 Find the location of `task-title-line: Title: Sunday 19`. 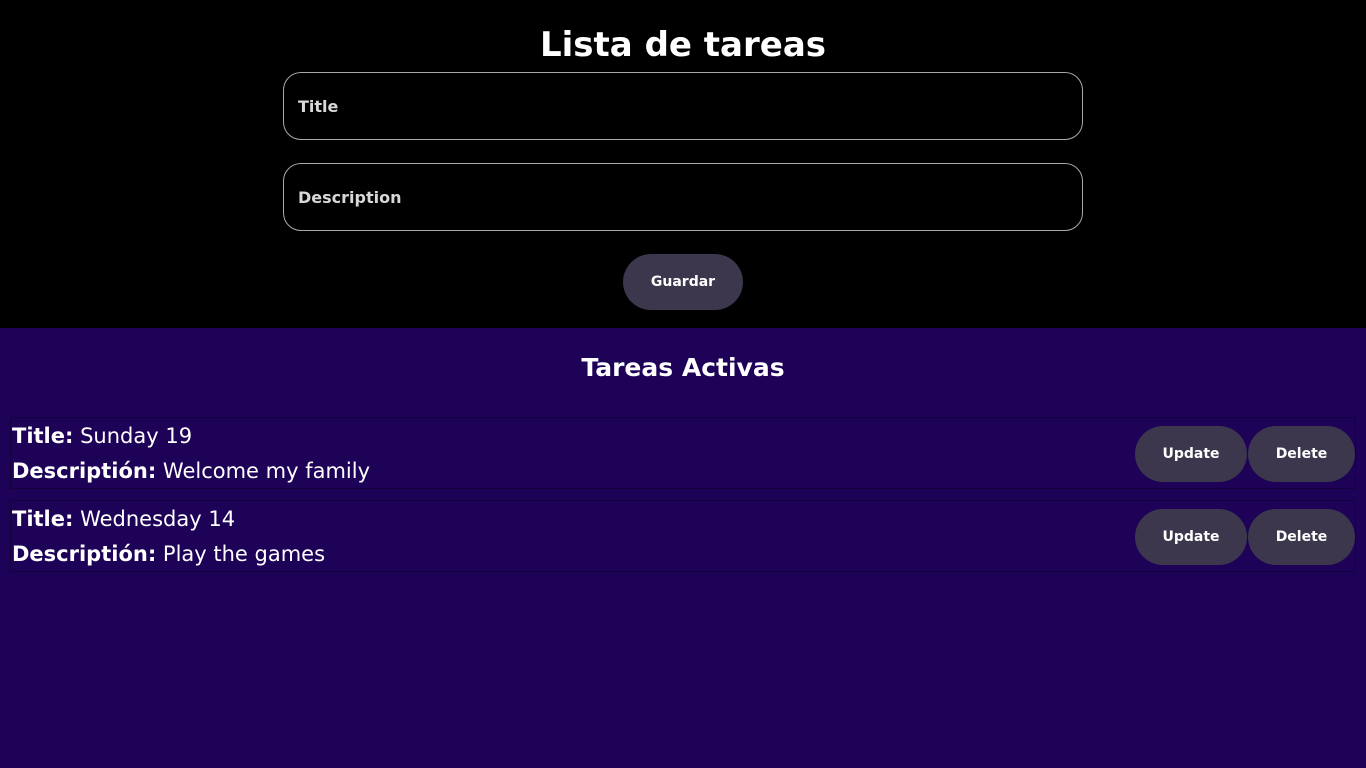

task-title-line: Title: Sunday 19 is located at coordinates (102, 436).